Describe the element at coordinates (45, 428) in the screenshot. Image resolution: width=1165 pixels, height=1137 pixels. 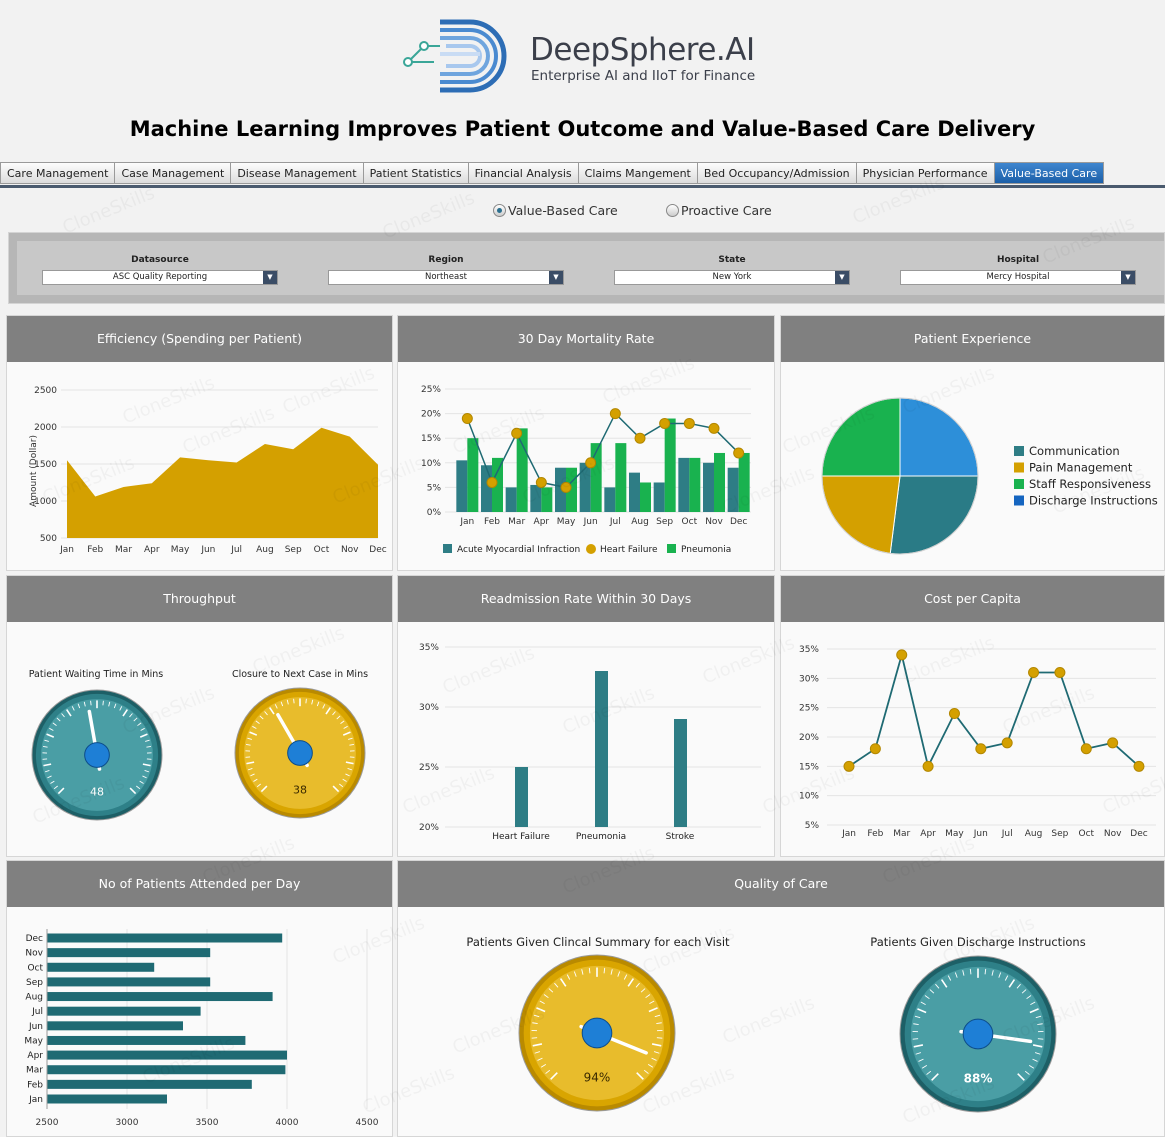
I see `y-tick-label: 2000` at that location.